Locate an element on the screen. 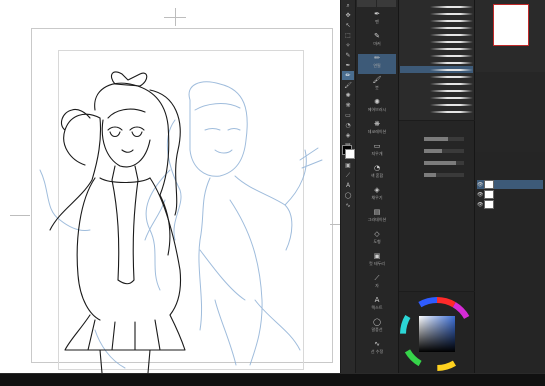  subtool-label: 데코레이션 is located at coordinates (377, 131).